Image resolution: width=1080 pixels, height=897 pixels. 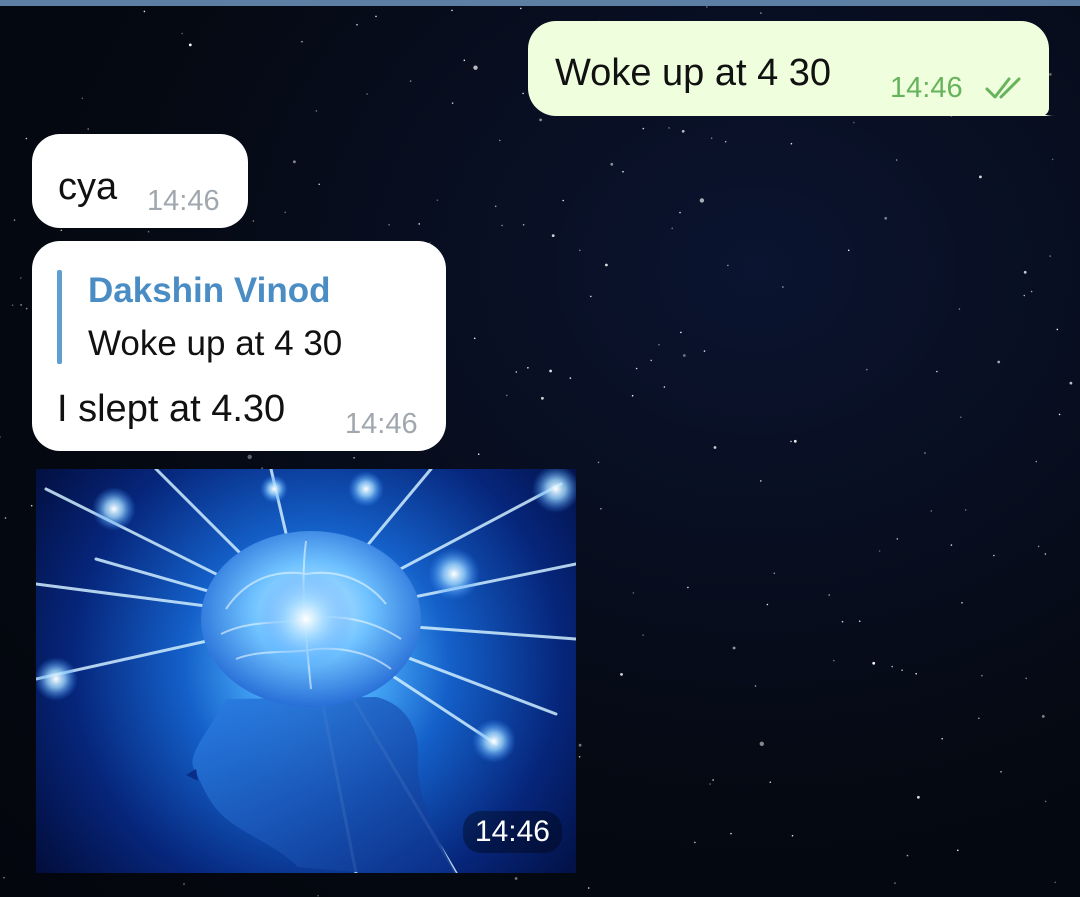 I want to click on outgoing-message-bubble: Woke up at 4 30 14:46, so click(x=788, y=68).